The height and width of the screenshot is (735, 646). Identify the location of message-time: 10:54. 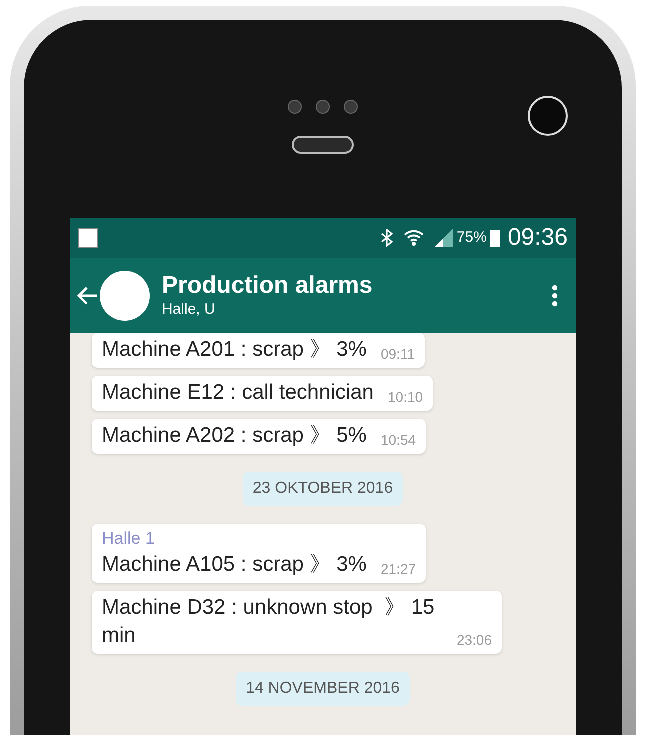
(398, 440).